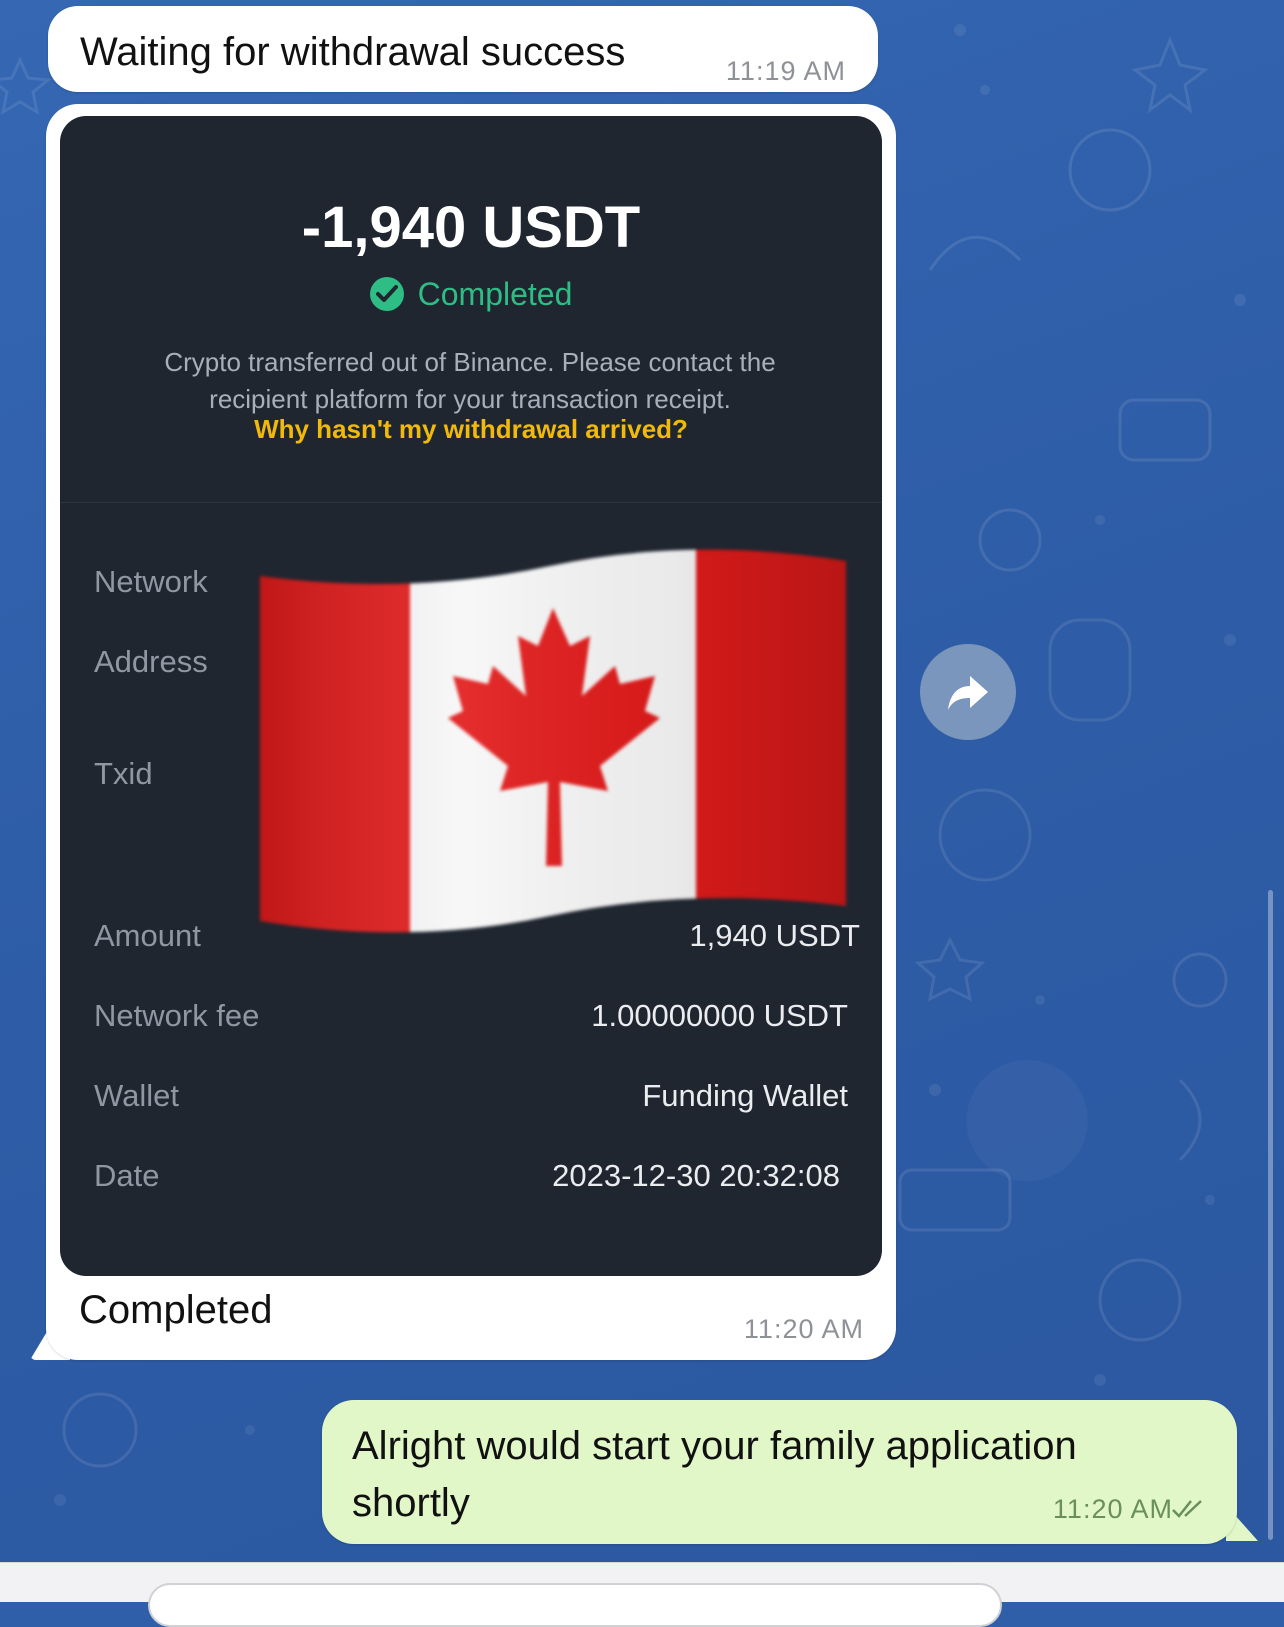  What do you see at coordinates (471, 227) in the screenshot?
I see `withdrawal-amount: -1,940 USDT` at bounding box center [471, 227].